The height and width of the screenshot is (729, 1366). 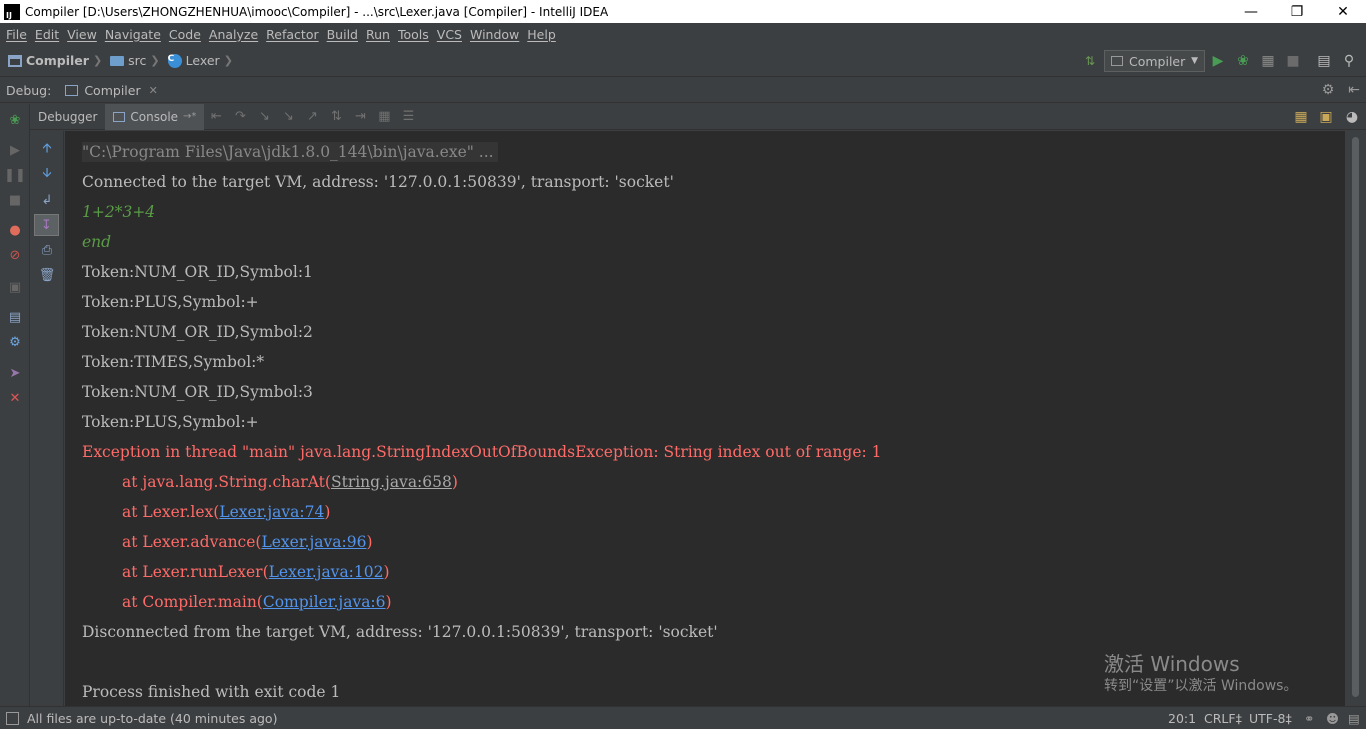 I want to click on menu-analyze: Analyze, so click(x=233, y=34).